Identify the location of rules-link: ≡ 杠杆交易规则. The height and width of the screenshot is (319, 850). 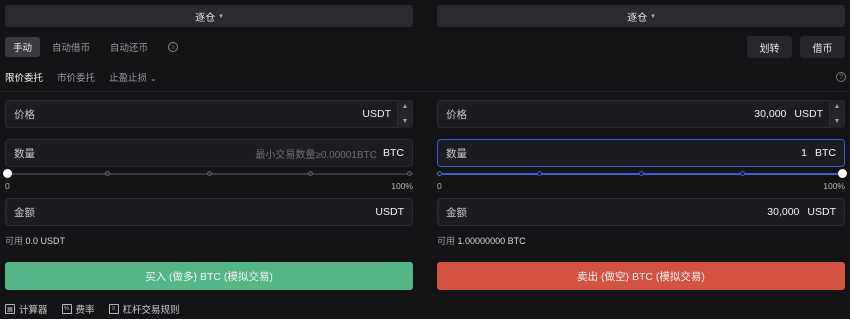
(144, 309).